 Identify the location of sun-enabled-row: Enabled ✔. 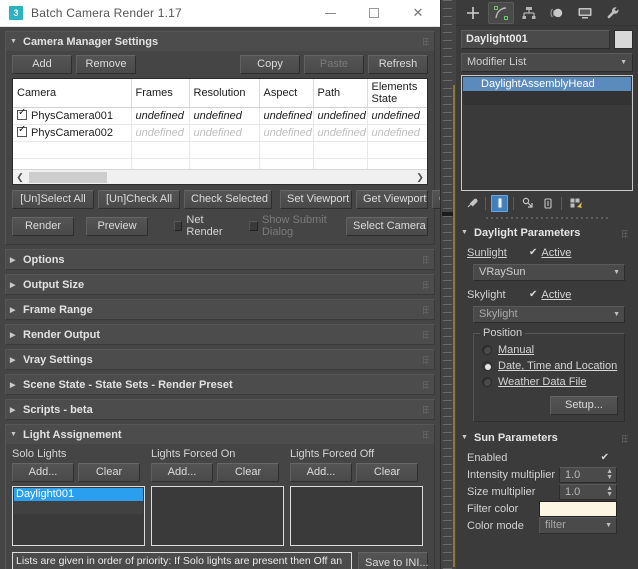
(549, 457).